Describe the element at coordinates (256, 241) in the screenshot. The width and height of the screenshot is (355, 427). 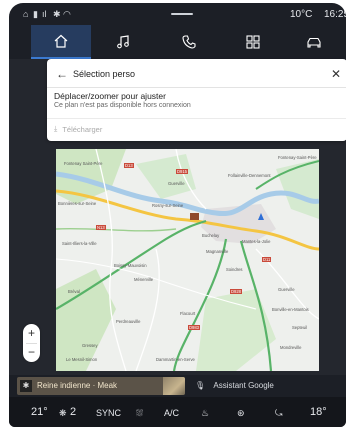
I see `town-label: Mantes-la-Jolie` at that location.